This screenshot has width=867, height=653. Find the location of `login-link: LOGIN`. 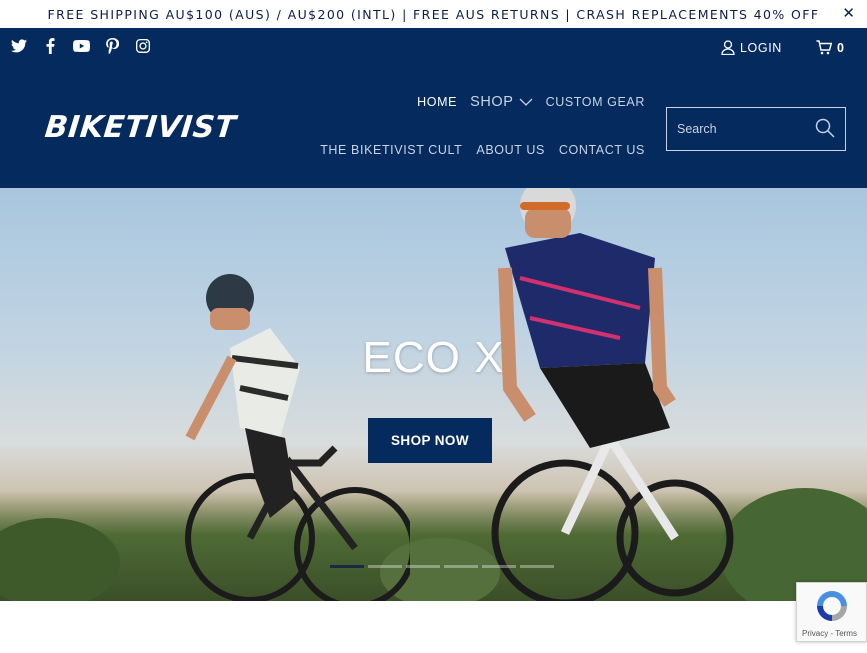

login-link: LOGIN is located at coordinates (751, 47).